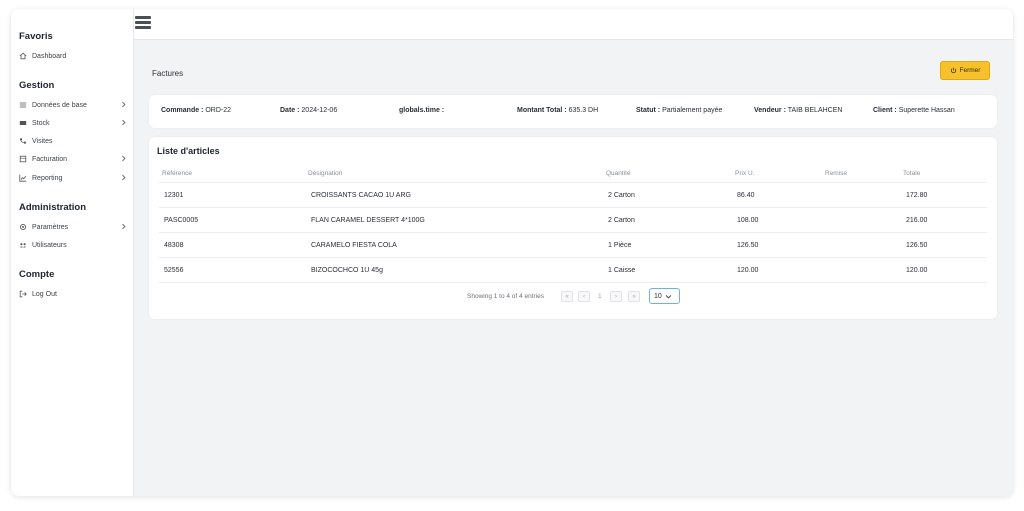 This screenshot has height=511, width=1024. I want to click on info-time: globals.time :, so click(422, 110).